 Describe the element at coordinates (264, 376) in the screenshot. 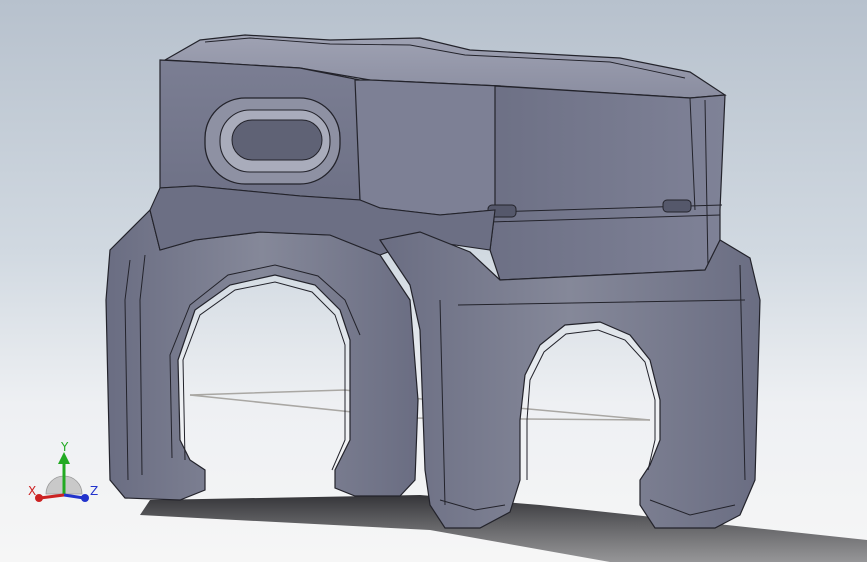

I see `left-arch-edge` at that location.